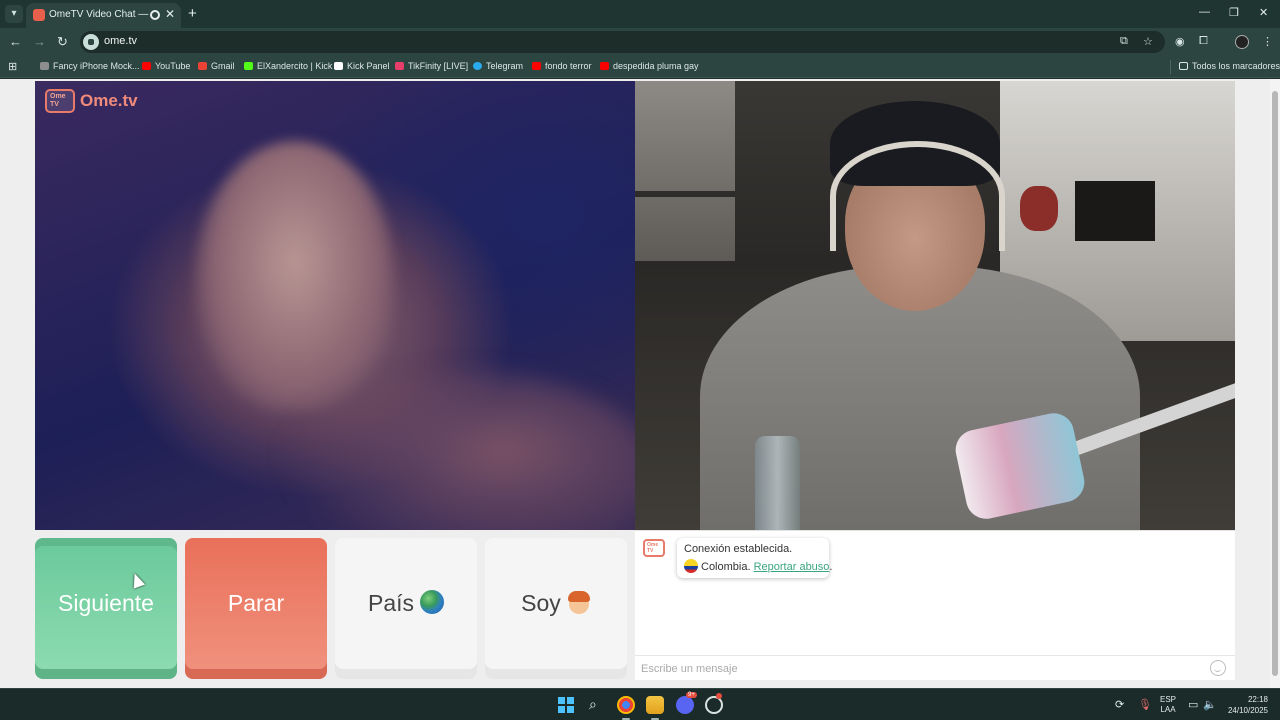  What do you see at coordinates (62, 42) in the screenshot?
I see `reload-icon: ↻` at bounding box center [62, 42].